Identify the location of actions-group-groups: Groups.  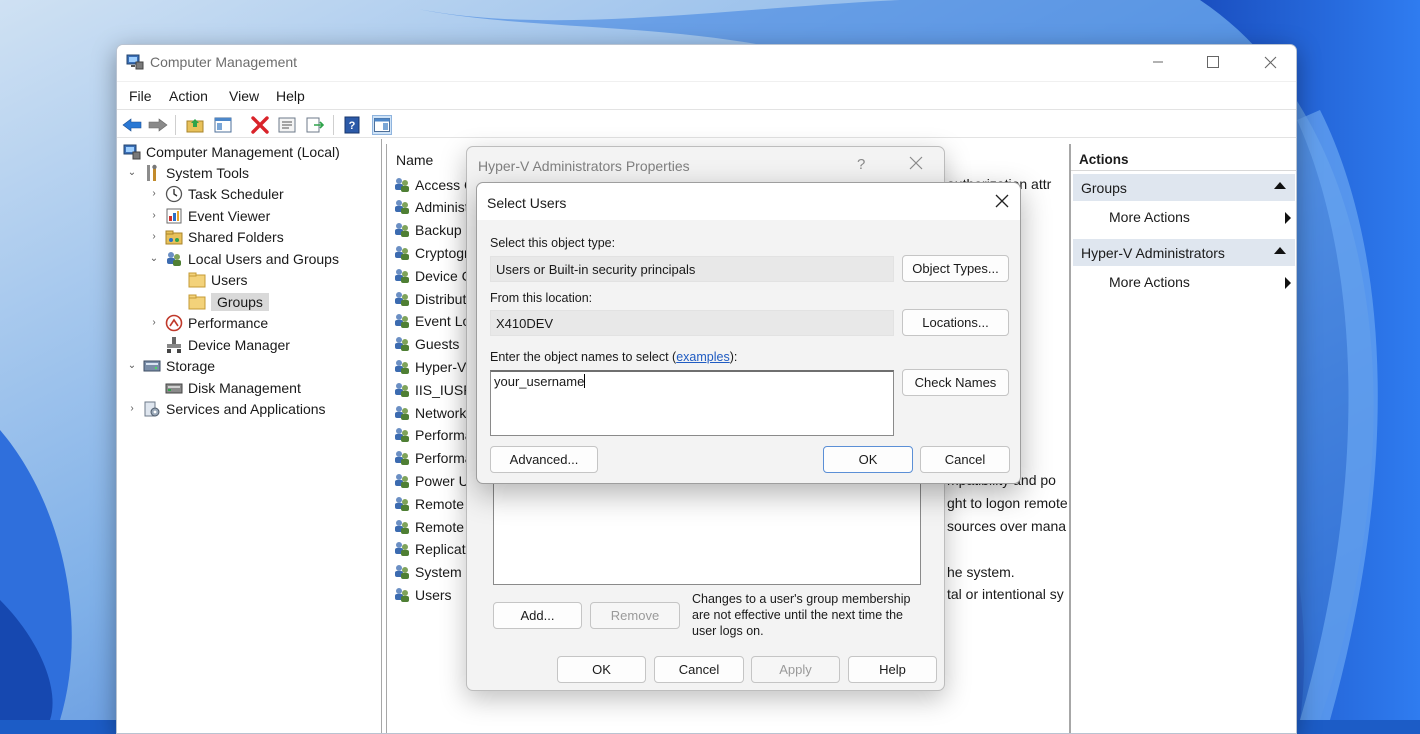
(1184, 187).